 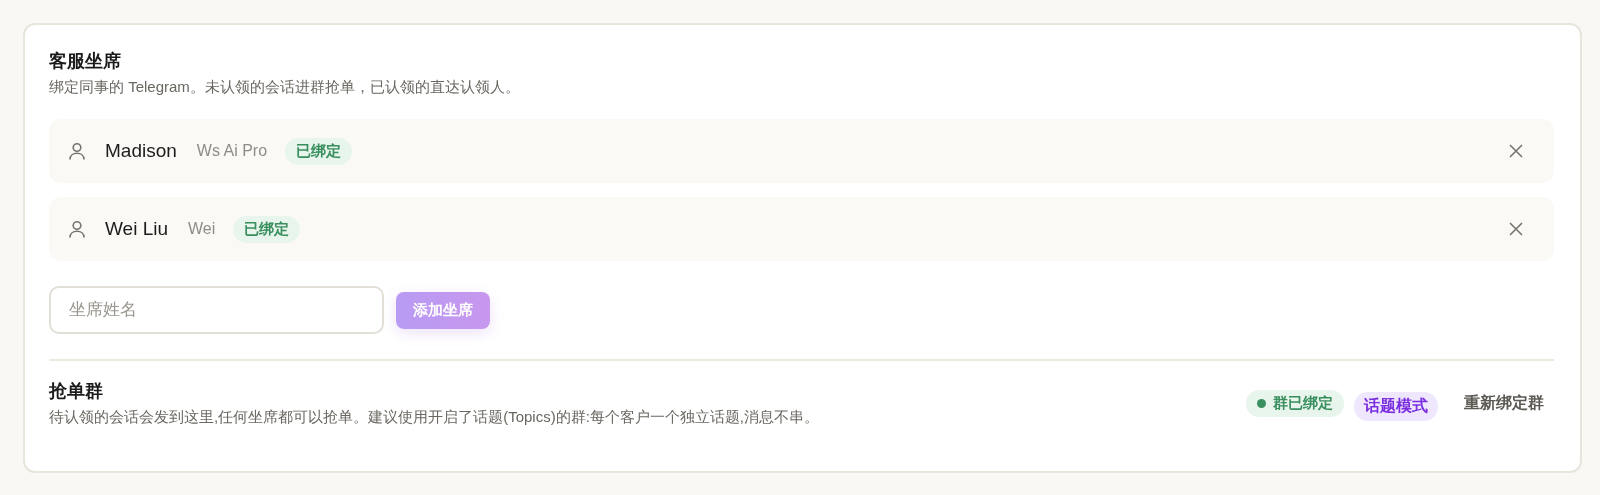 What do you see at coordinates (141, 151) in the screenshot?
I see `agent-name: Madison` at bounding box center [141, 151].